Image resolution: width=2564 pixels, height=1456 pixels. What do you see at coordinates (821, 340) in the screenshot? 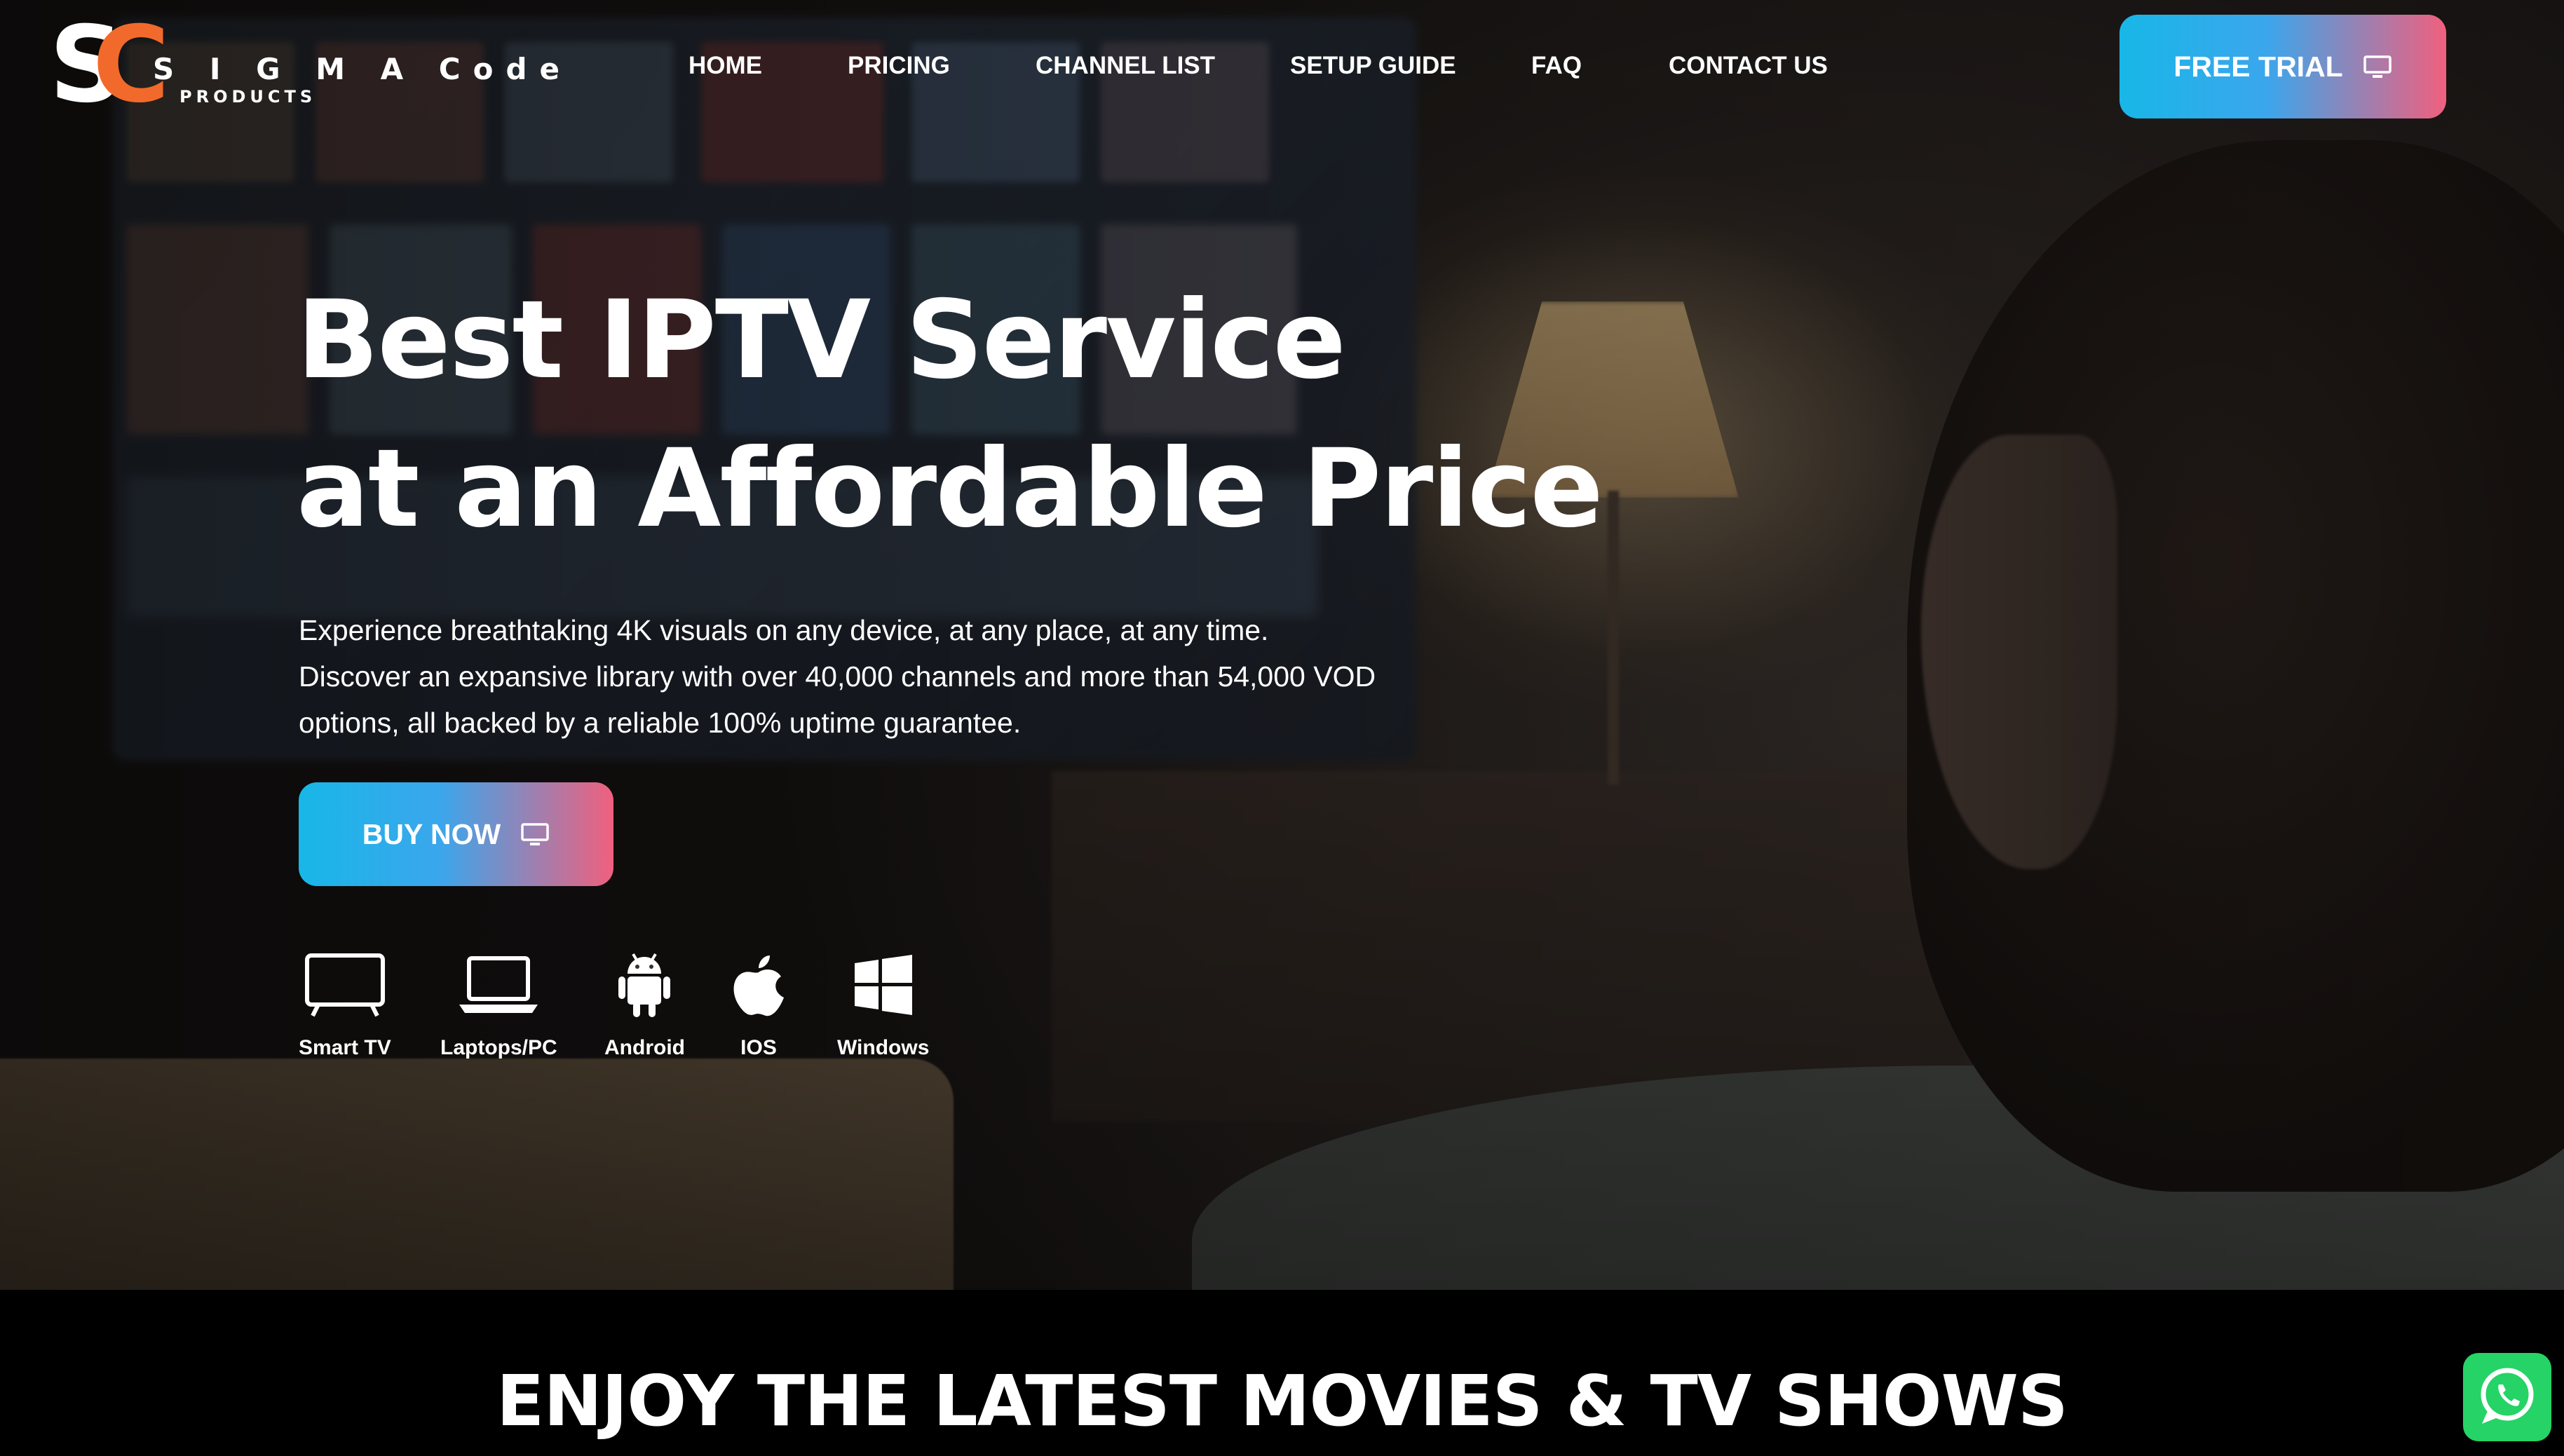
I see `headline-line-1: Best IPTV Service` at bounding box center [821, 340].